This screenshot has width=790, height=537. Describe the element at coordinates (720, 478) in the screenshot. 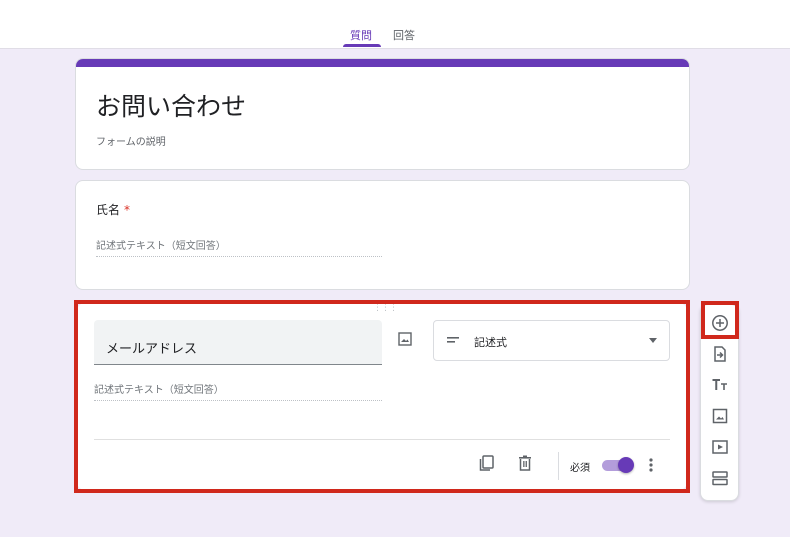

I see `add-section-icon` at that location.